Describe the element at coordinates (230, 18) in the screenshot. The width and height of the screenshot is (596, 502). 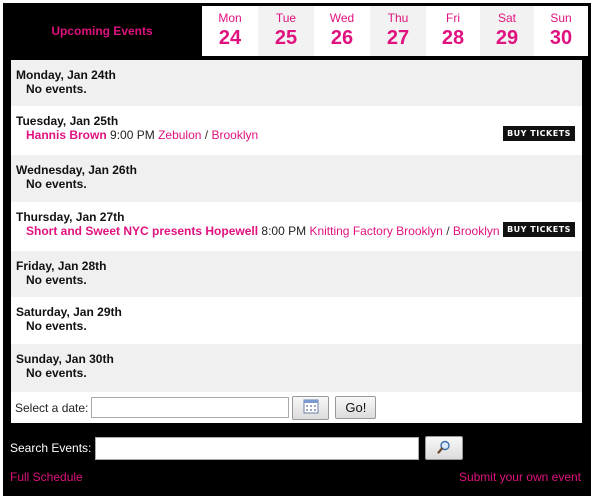
I see `day-name: Mon` at that location.